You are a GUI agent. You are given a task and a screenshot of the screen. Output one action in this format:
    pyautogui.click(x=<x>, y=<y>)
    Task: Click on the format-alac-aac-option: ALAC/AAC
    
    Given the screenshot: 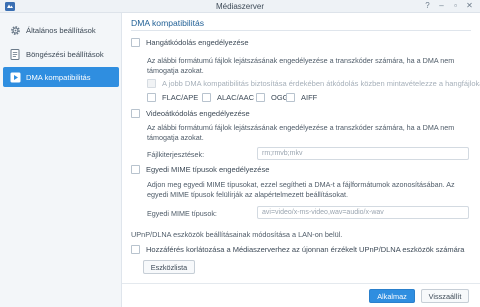 What is the action you would take?
    pyautogui.click(x=228, y=97)
    